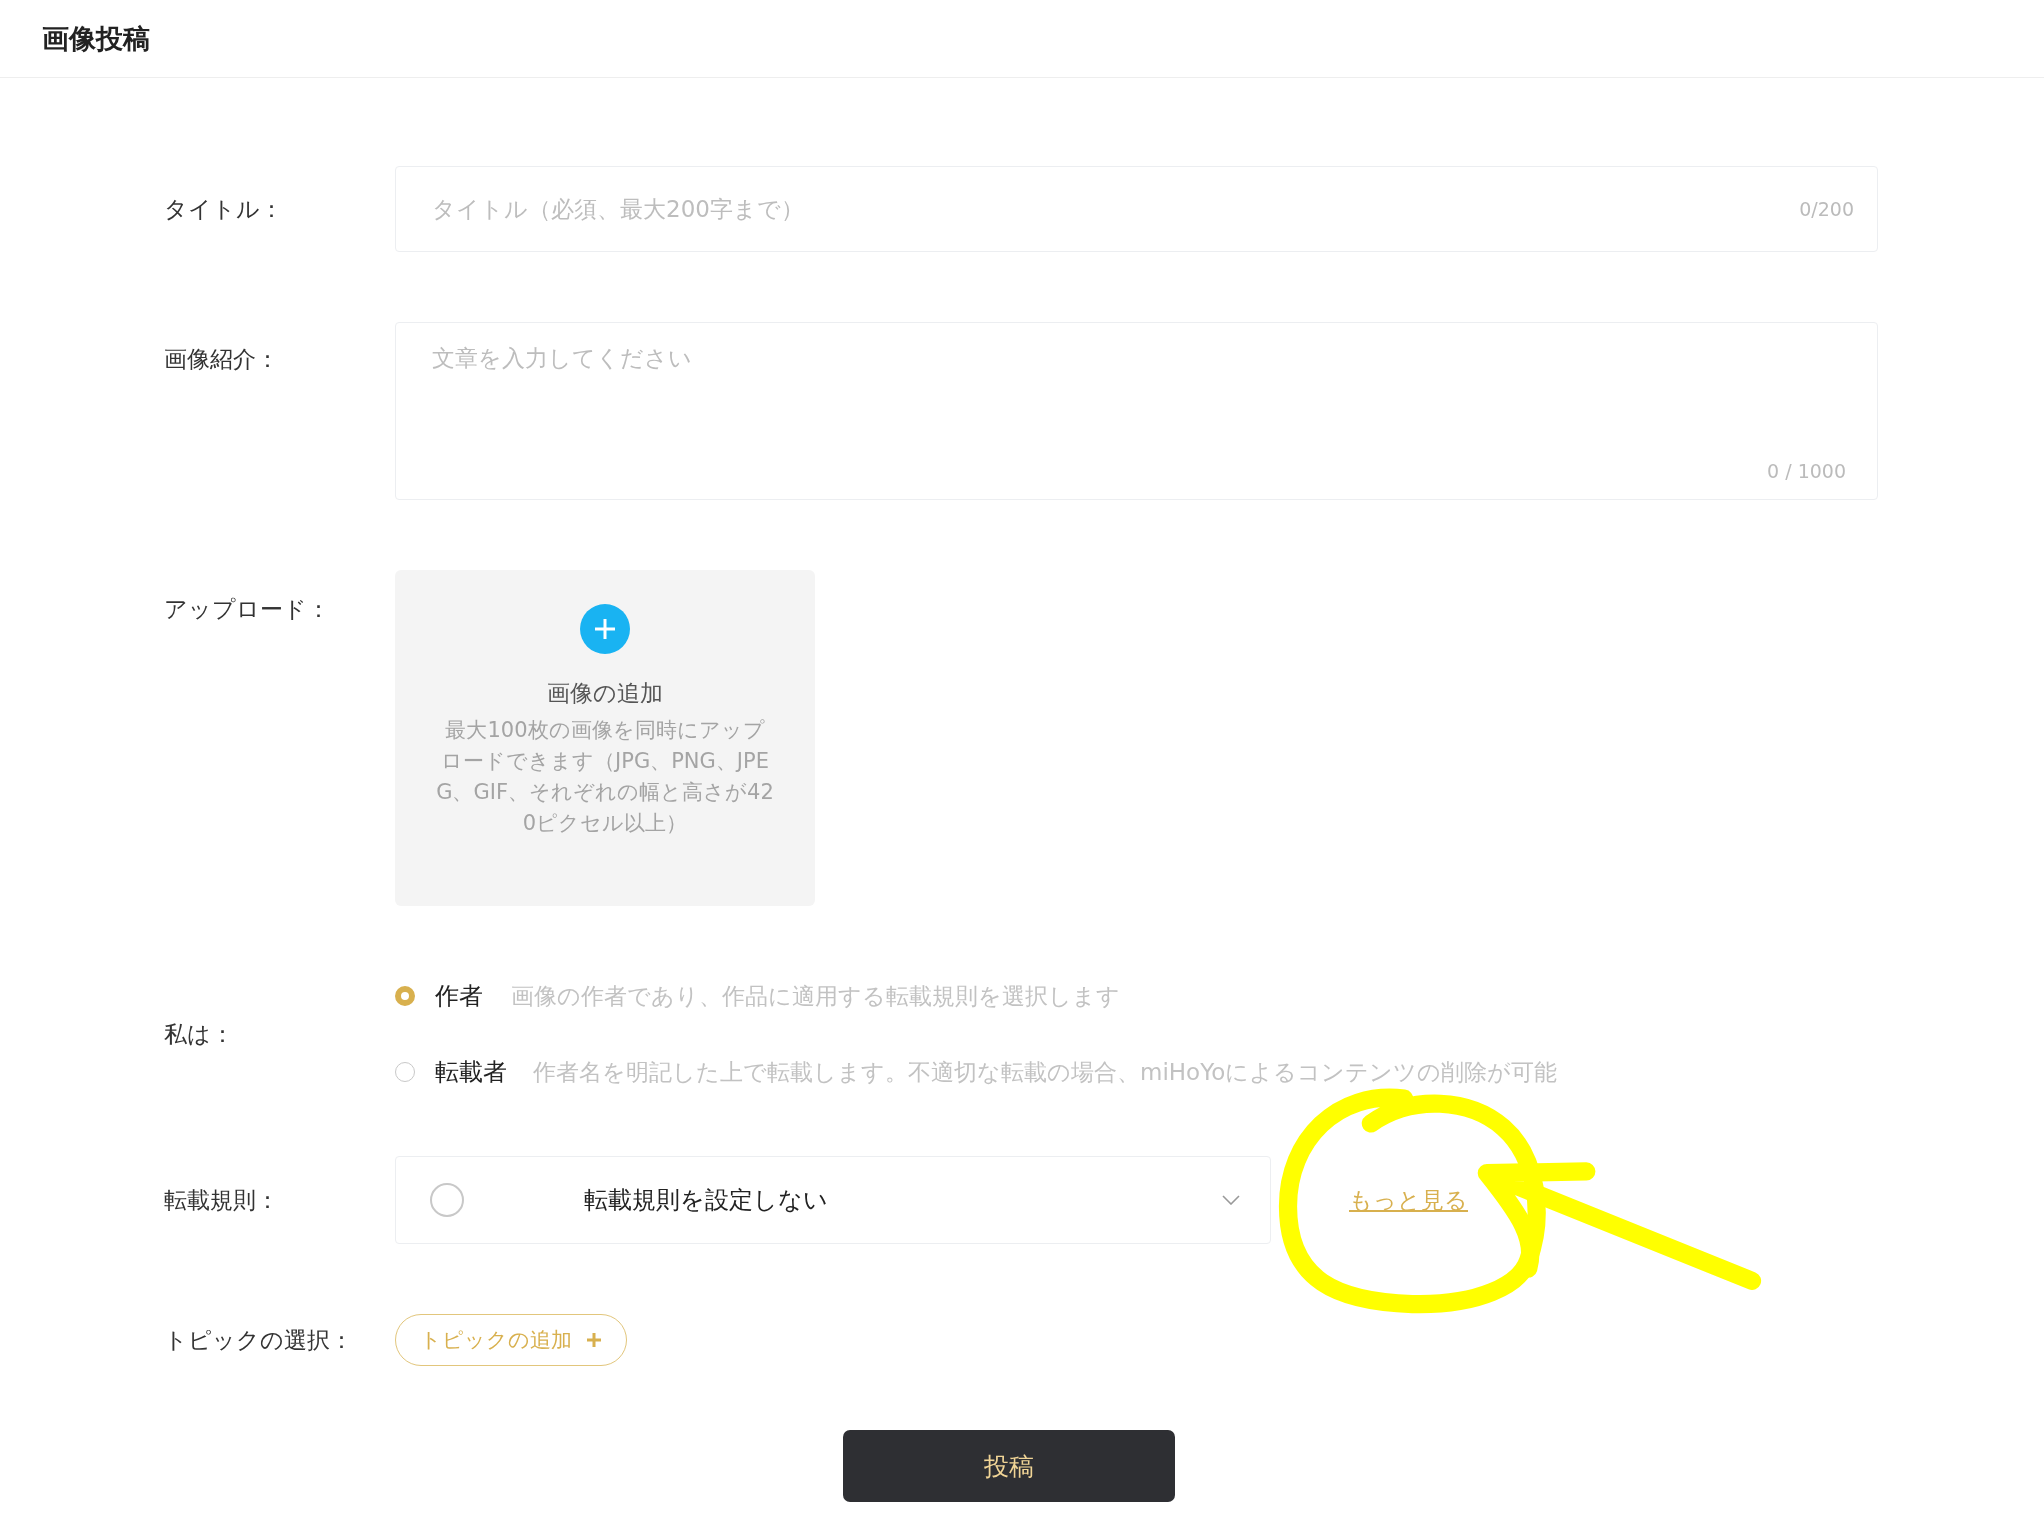 The image size is (2044, 1524). Describe the element at coordinates (222, 1200) in the screenshot. I see `field-label: 転載規則：` at that location.